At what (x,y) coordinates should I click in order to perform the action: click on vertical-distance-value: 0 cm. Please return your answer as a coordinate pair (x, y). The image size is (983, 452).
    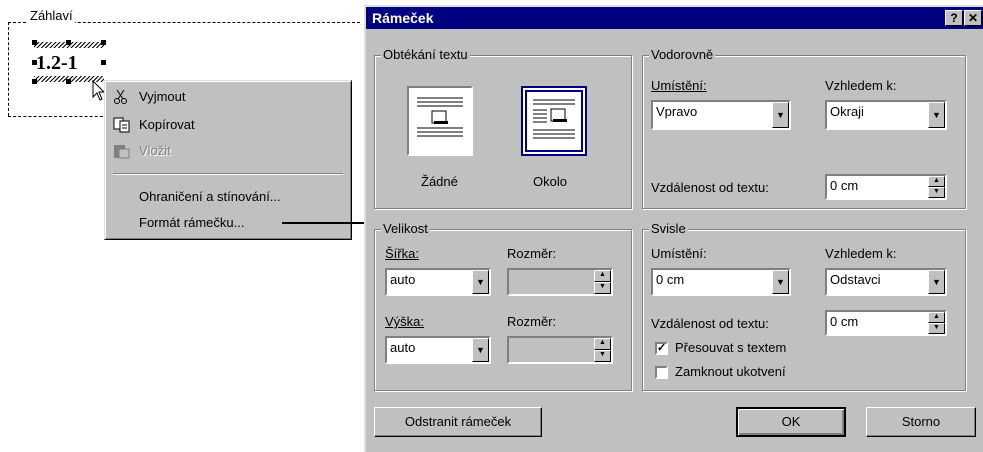
    Looking at the image, I should click on (844, 321).